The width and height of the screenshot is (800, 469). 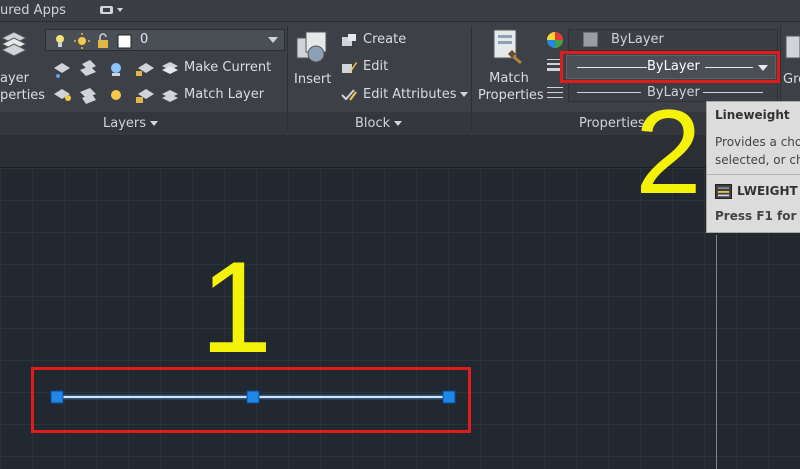 What do you see at coordinates (349, 67) in the screenshot?
I see `edit-block-icon` at bounding box center [349, 67].